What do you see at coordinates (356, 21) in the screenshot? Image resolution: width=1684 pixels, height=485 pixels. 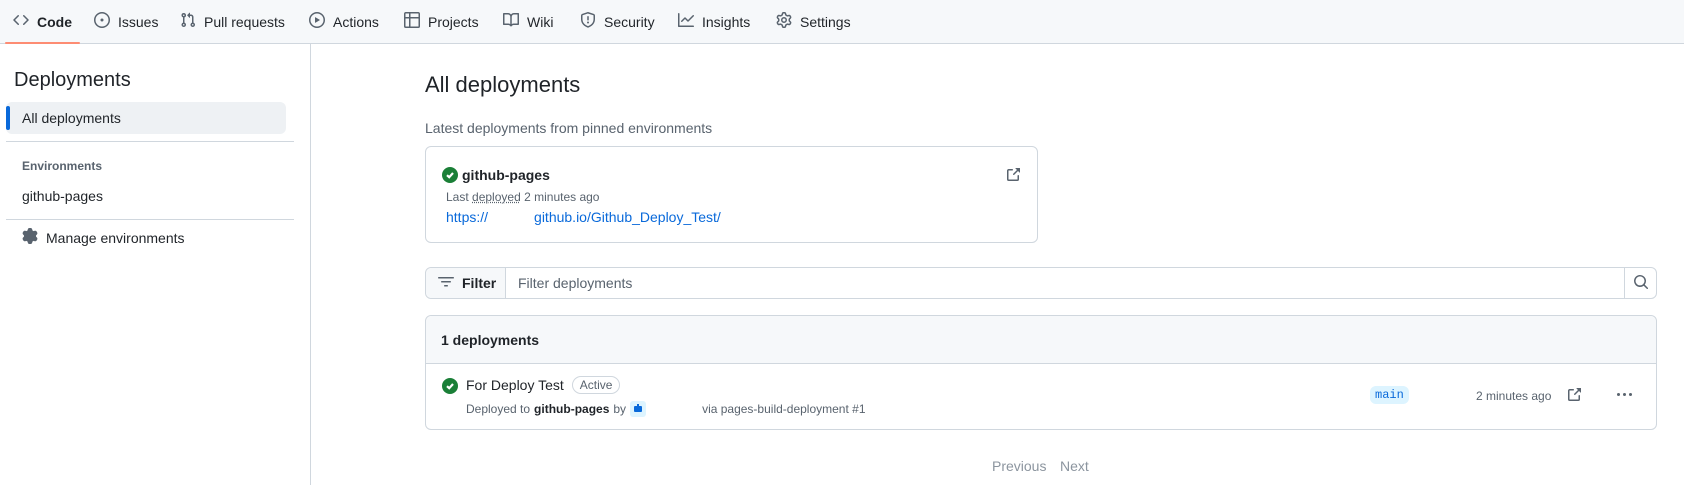 I see `tab-actions-label: Actions` at bounding box center [356, 21].